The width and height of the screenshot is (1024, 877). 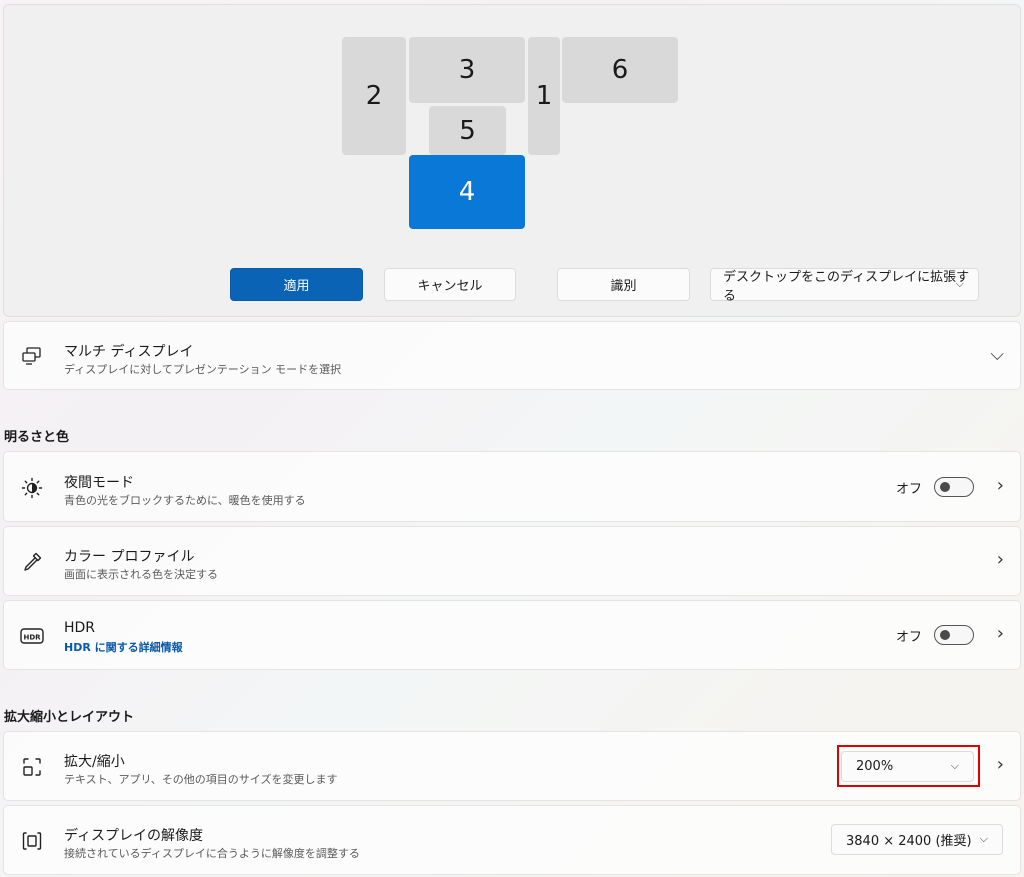 What do you see at coordinates (129, 557) in the screenshot?
I see `color-profile-title: カラー プロファイル` at bounding box center [129, 557].